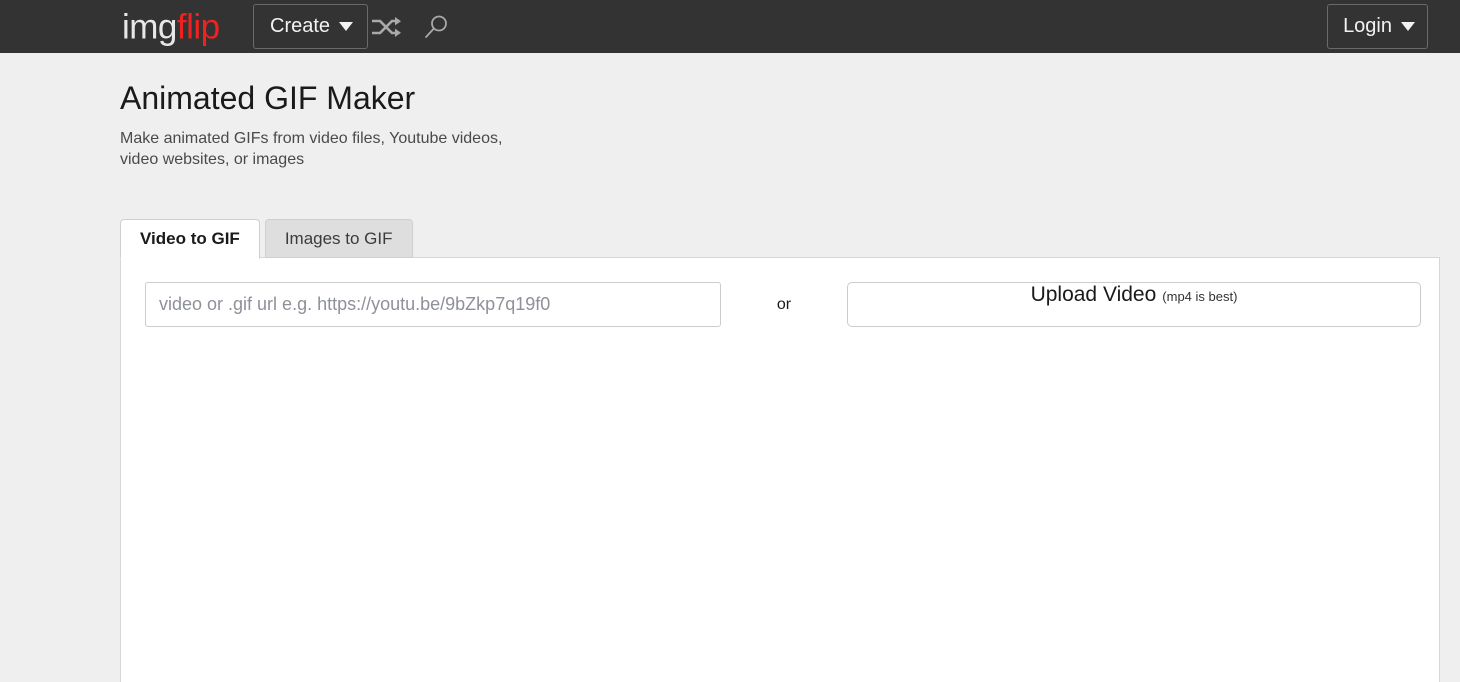 The image size is (1460, 682). What do you see at coordinates (386, 27) in the screenshot?
I see `shuffle-icon` at bounding box center [386, 27].